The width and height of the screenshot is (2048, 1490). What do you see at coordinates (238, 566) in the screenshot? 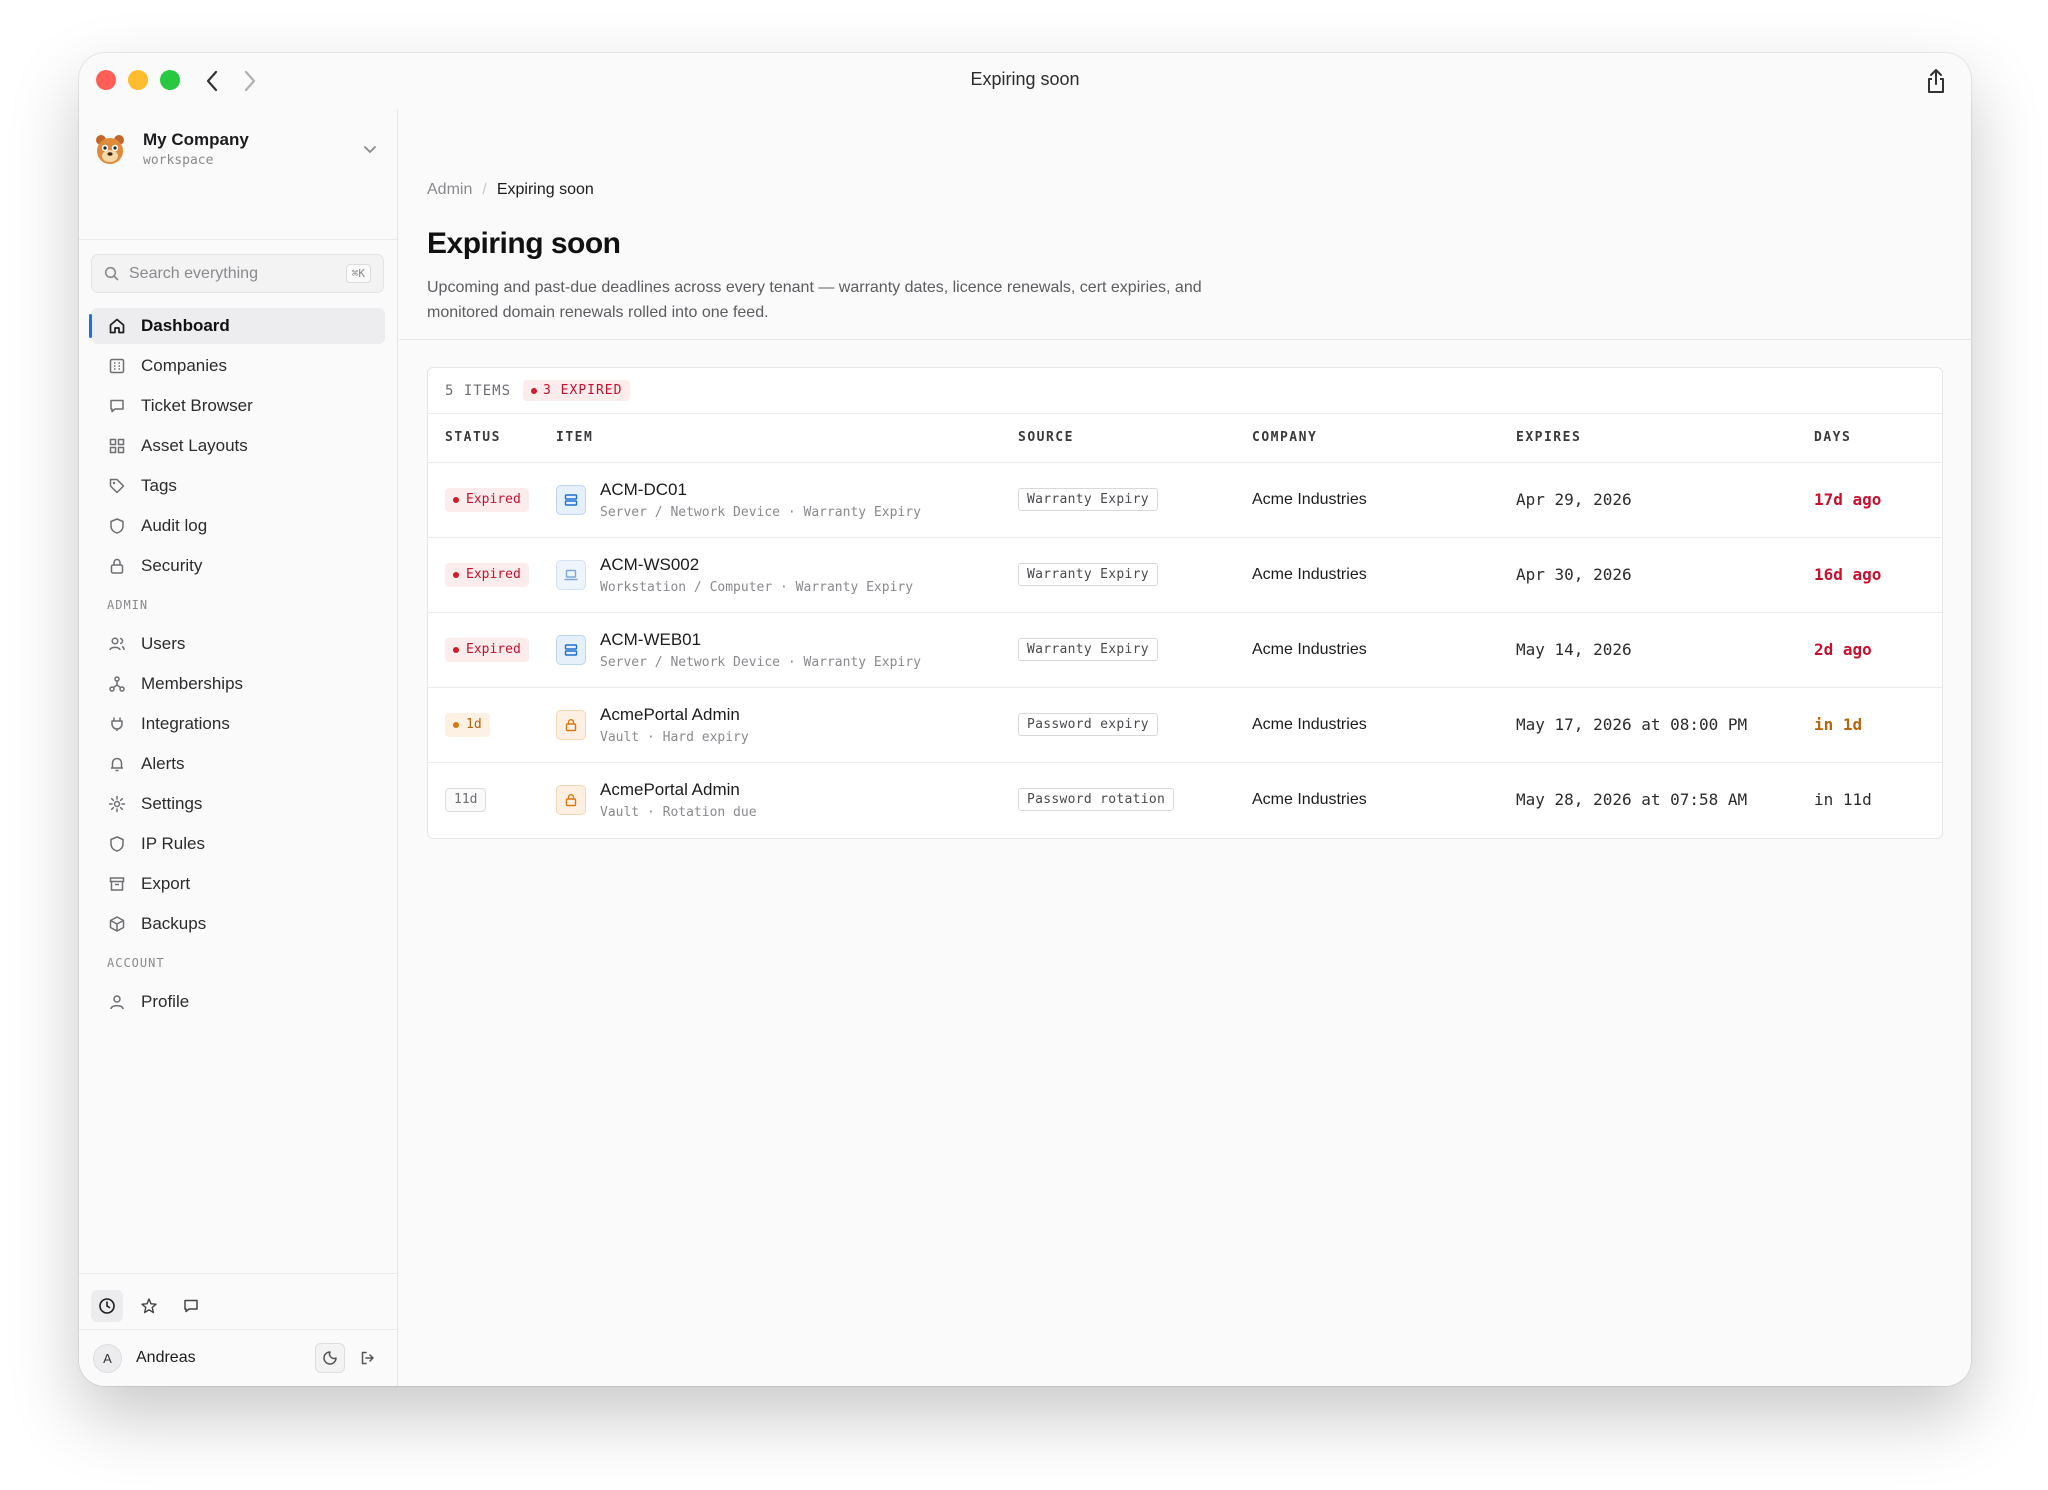
I see `sidebar-item-security: Security` at bounding box center [238, 566].